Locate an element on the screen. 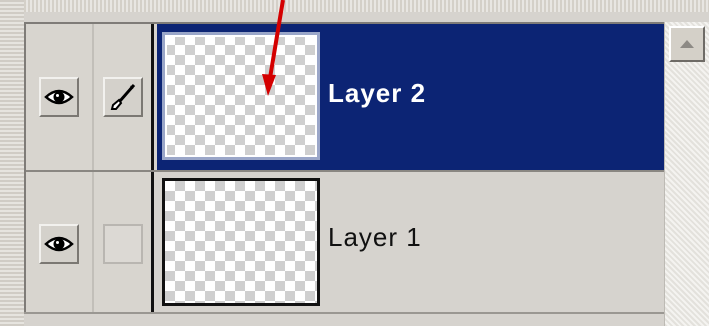  scroll-up-button is located at coordinates (687, 44).